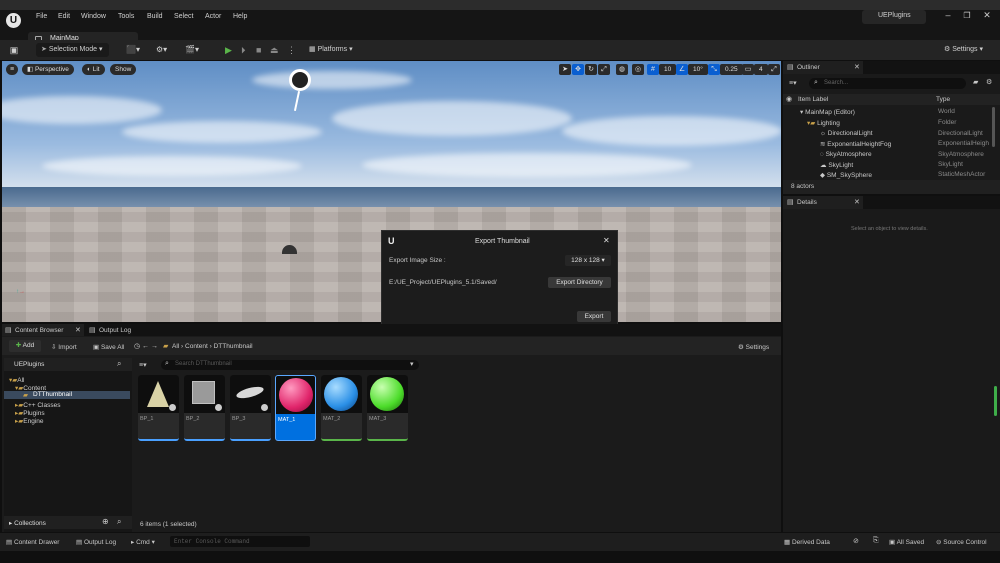  Describe the element at coordinates (961, 542) in the screenshot. I see `source-control-button: ⊖ Source Control` at that location.